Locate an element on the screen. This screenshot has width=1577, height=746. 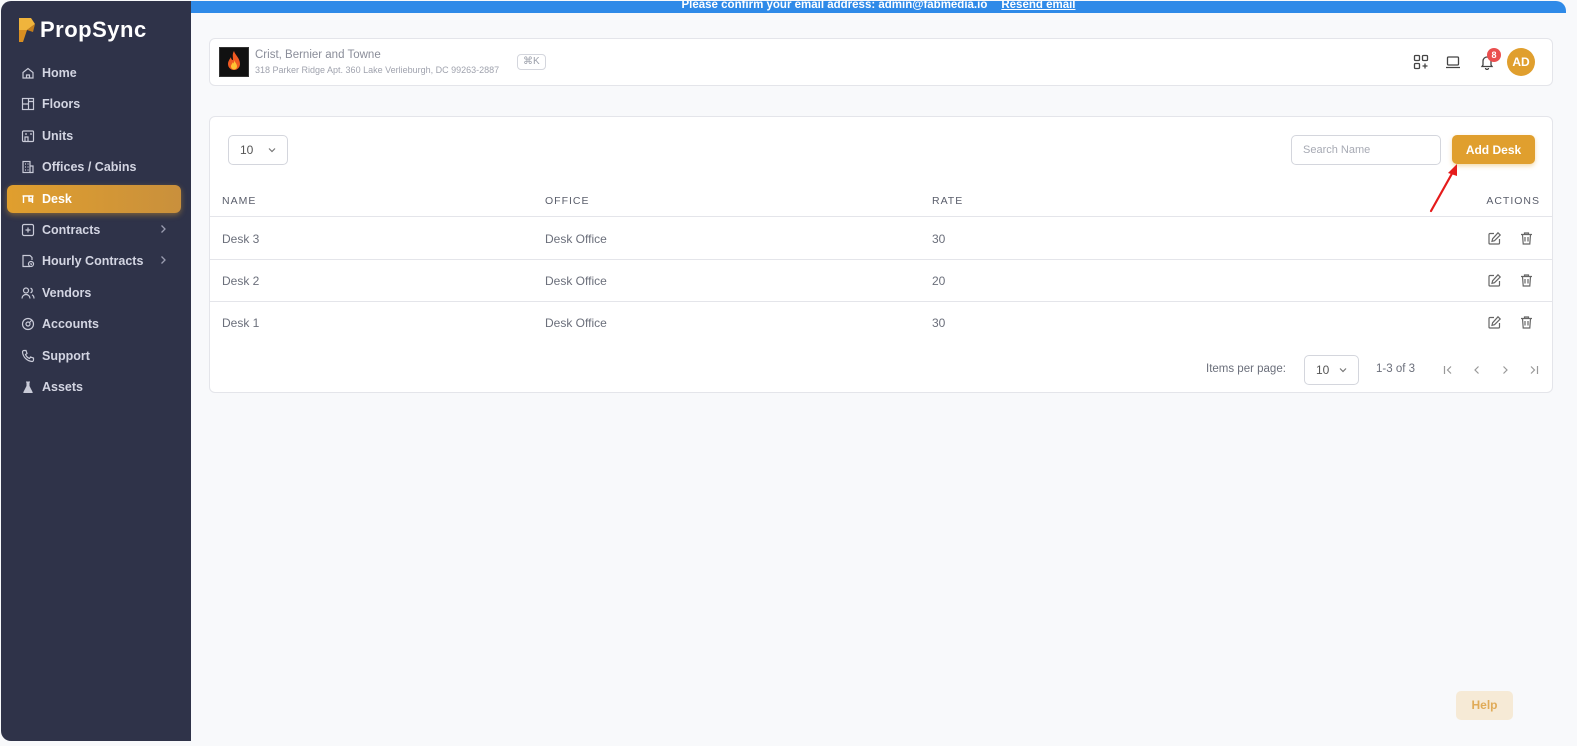
sidebar-item-label: Support is located at coordinates (66, 355).